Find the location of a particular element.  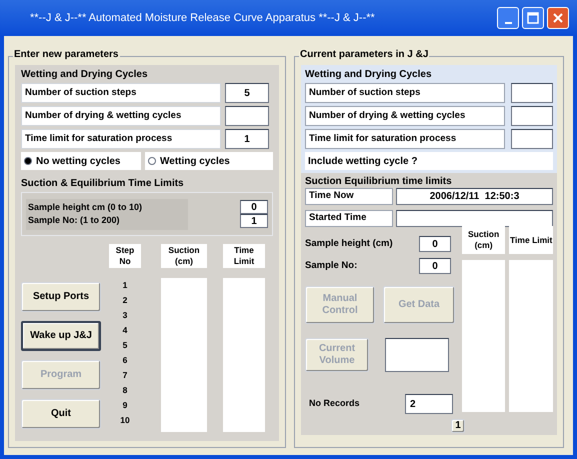

maximize-button is located at coordinates (533, 18).